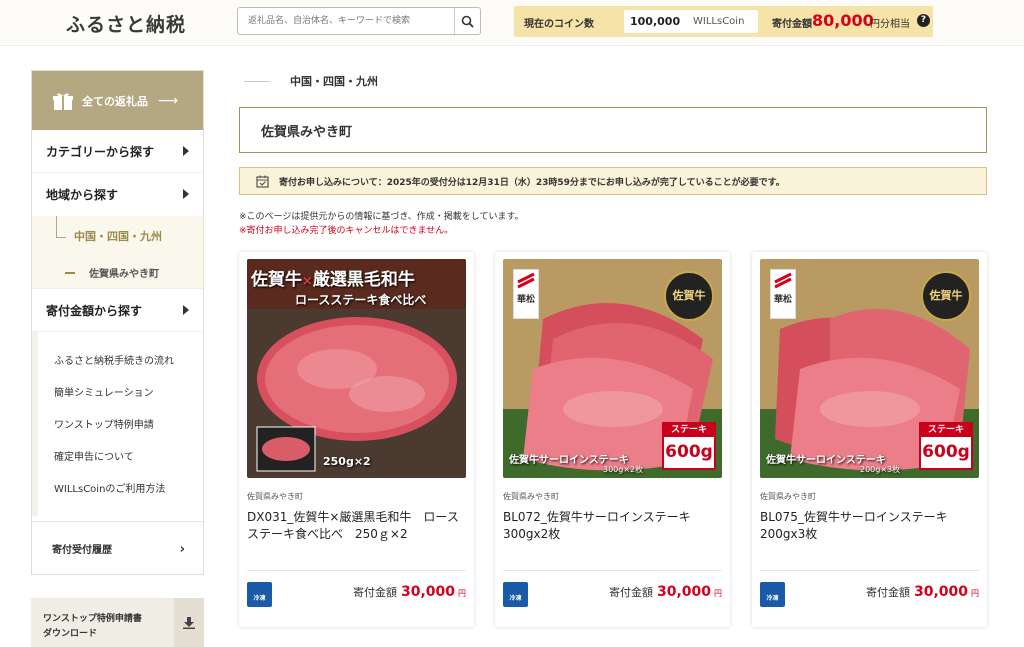 The height and width of the screenshot is (647, 1024). What do you see at coordinates (655, 21) in the screenshot?
I see `coin-value: 100,000` at bounding box center [655, 21].